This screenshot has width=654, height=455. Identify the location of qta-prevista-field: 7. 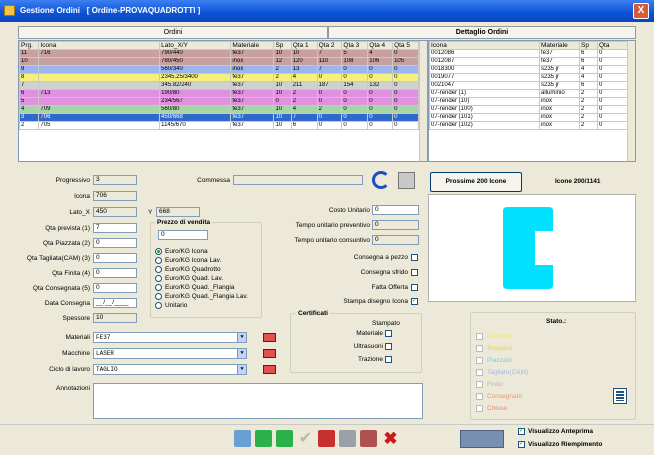
(115, 228).